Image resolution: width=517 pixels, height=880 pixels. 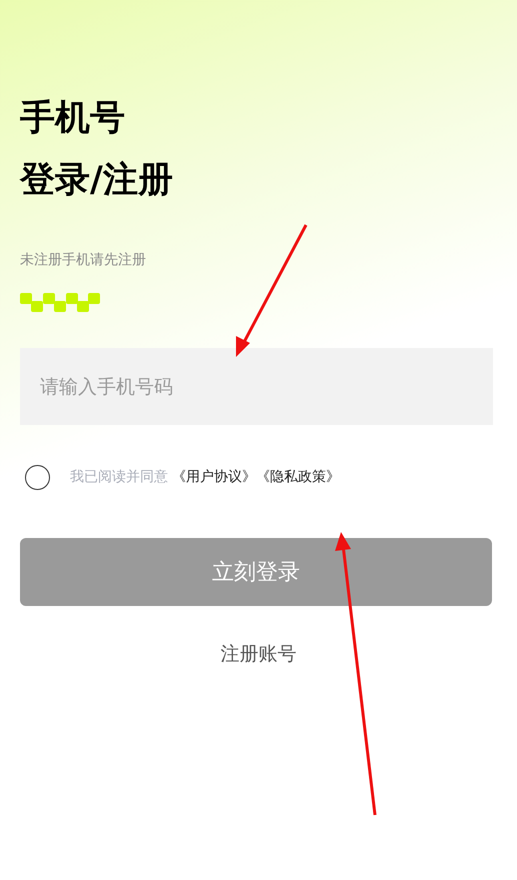 What do you see at coordinates (258, 654) in the screenshot?
I see `register-link: 注册账号` at bounding box center [258, 654].